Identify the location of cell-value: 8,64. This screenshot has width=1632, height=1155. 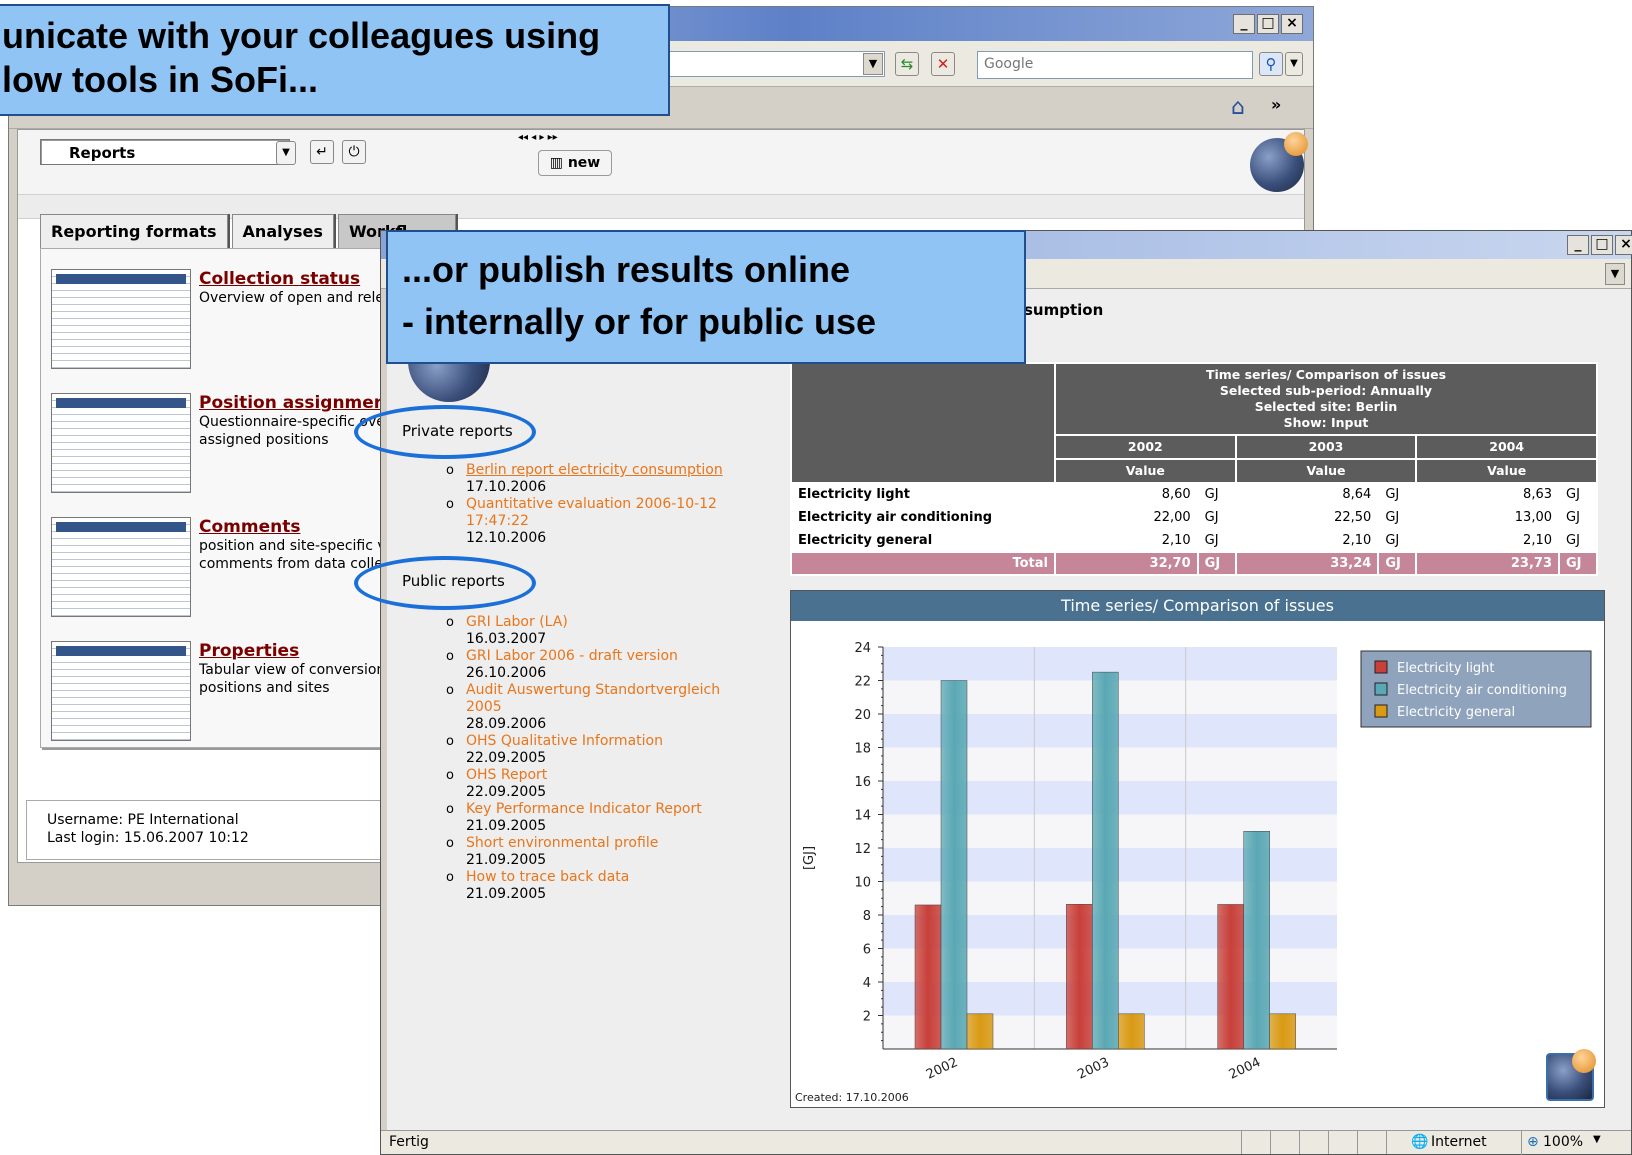
(1307, 494).